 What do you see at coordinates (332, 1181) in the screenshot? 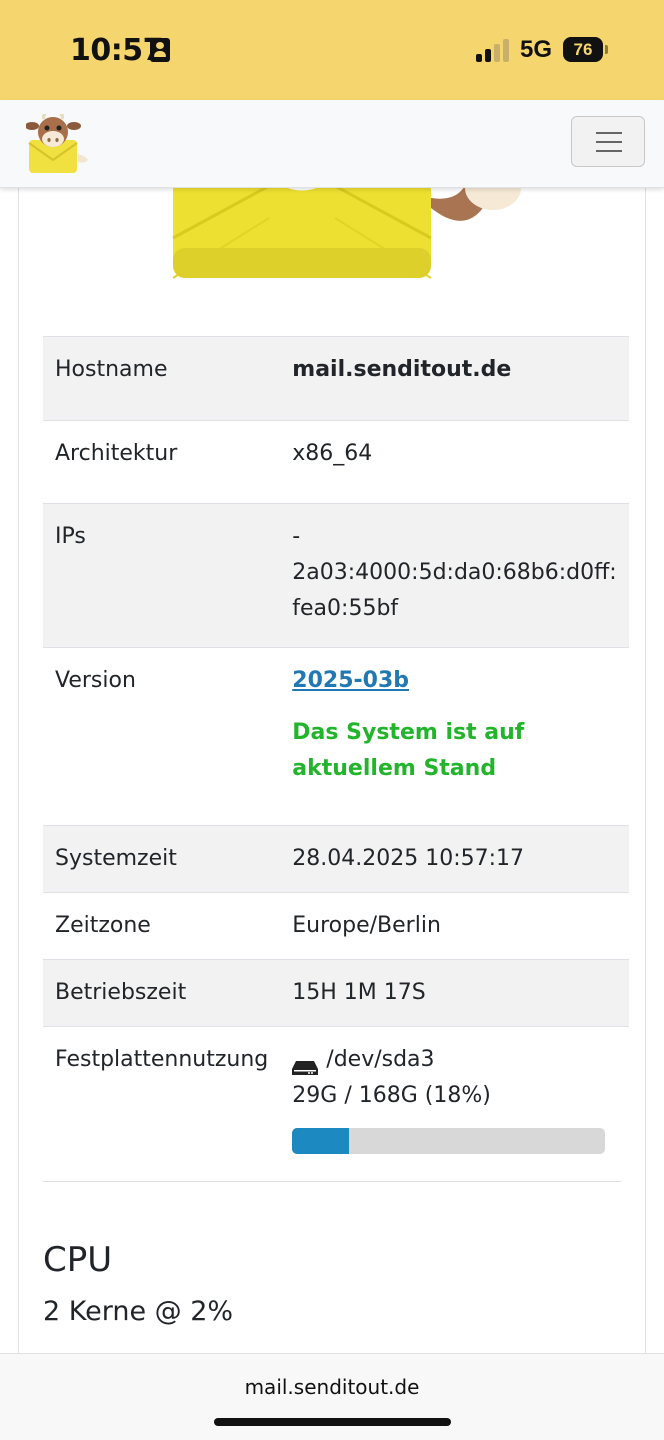
I see `section-divider` at bounding box center [332, 1181].